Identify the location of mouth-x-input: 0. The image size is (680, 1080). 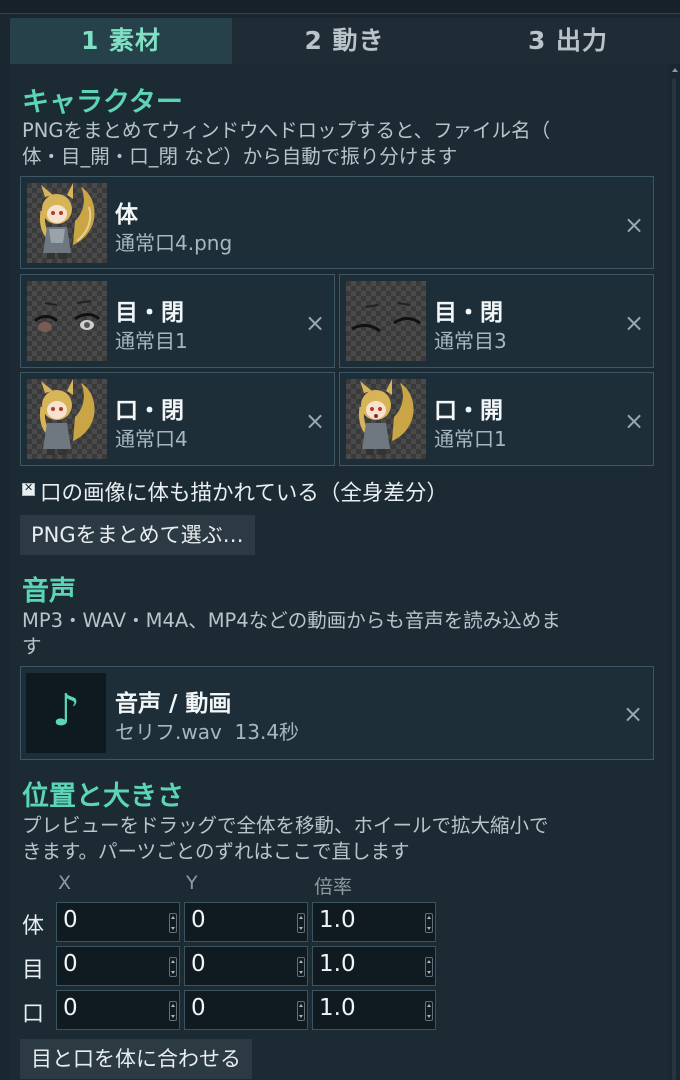
(118, 1010).